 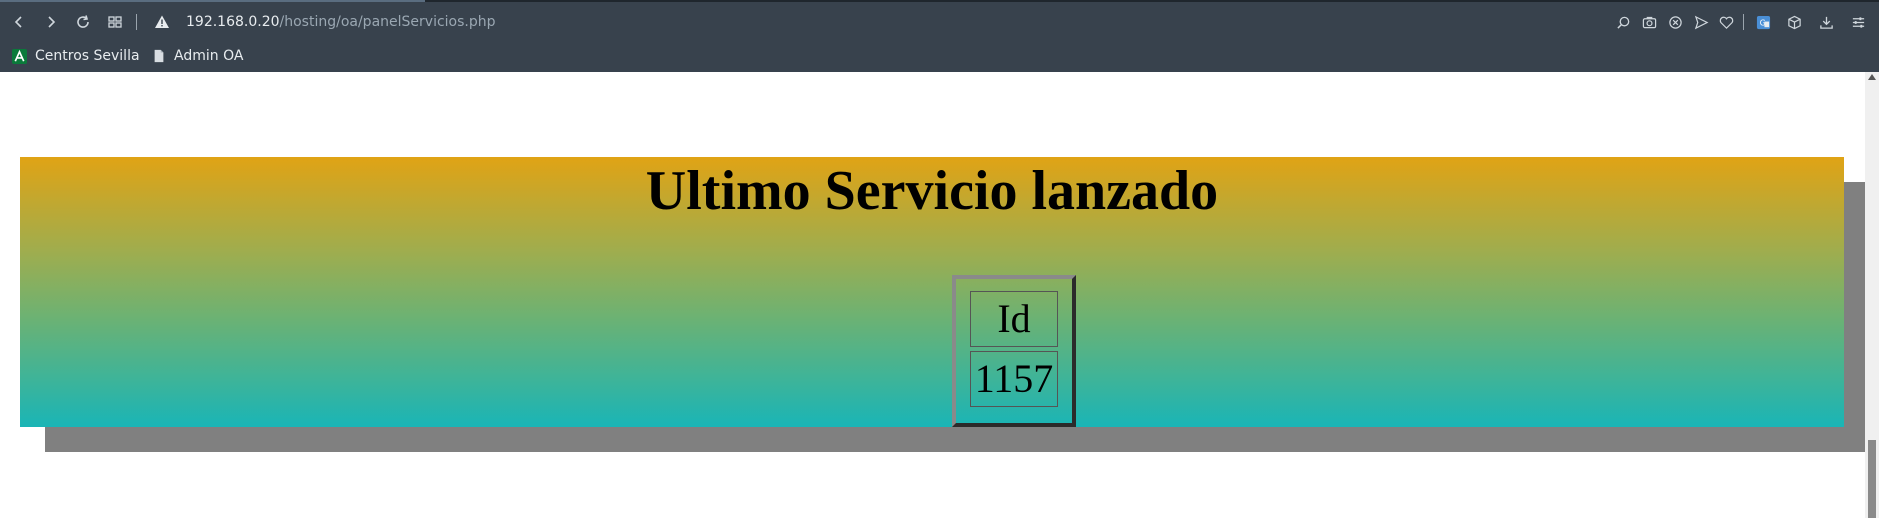 I want to click on scroll-up-arrow-icon, so click(x=1872, y=77).